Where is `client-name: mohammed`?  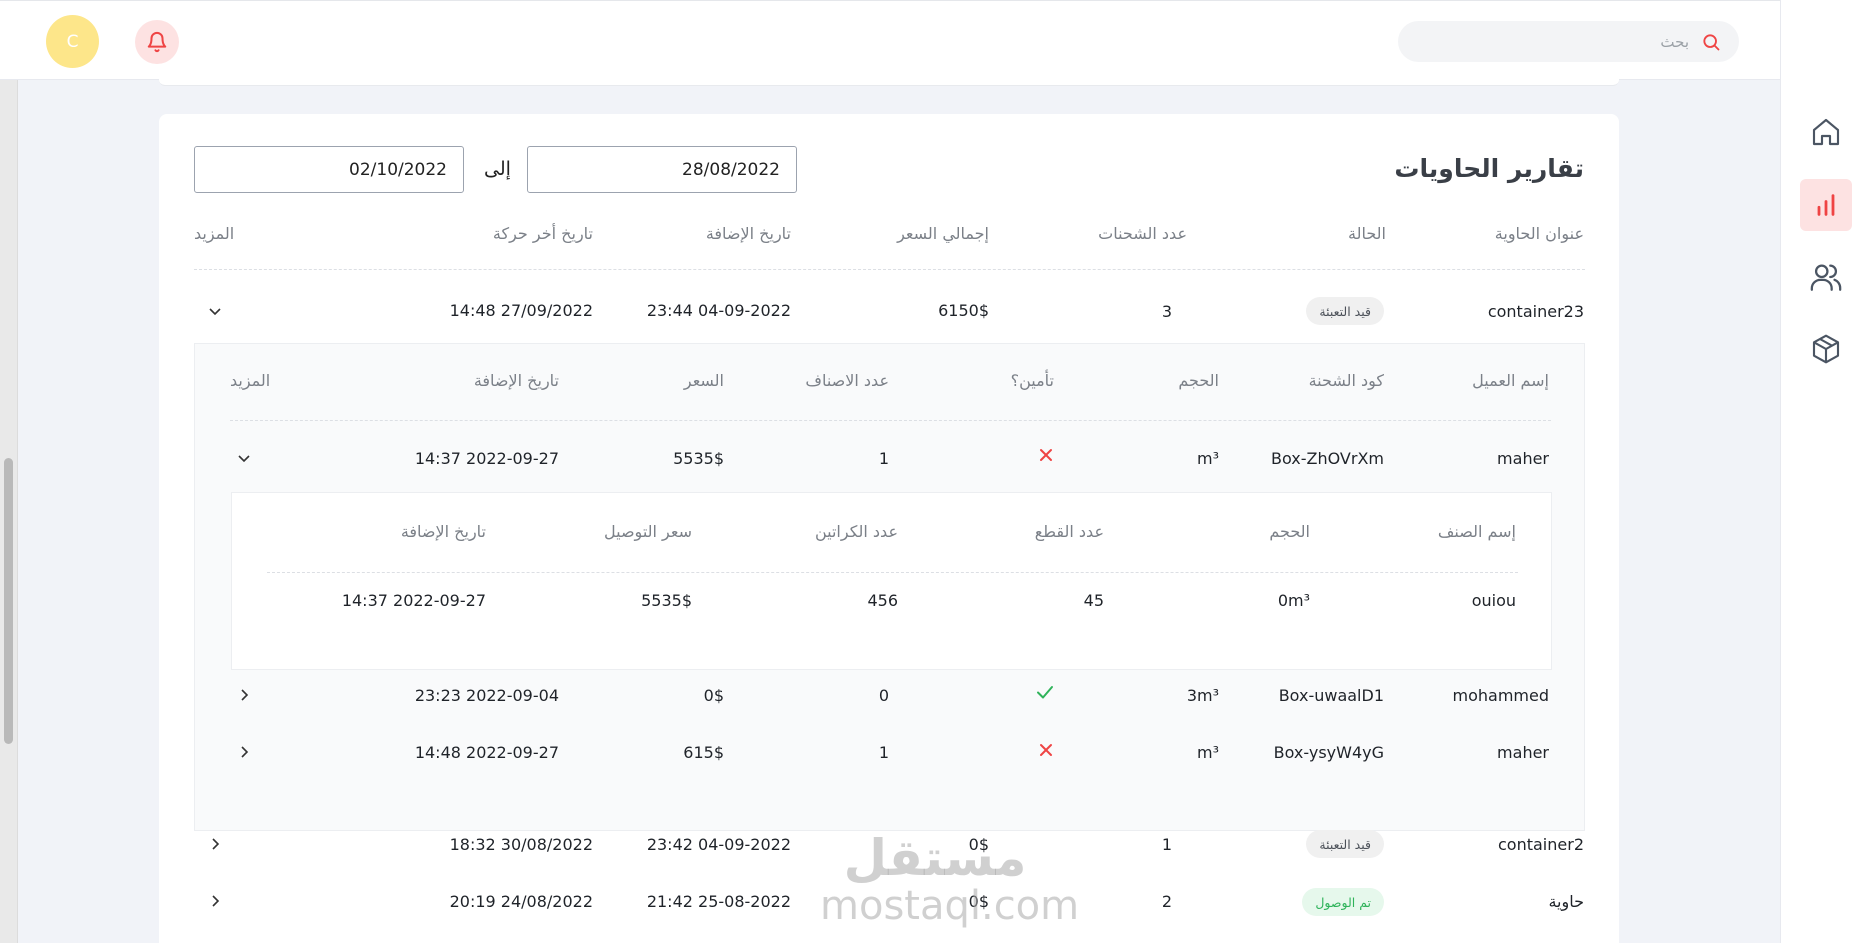 client-name: mohammed is located at coordinates (1501, 695).